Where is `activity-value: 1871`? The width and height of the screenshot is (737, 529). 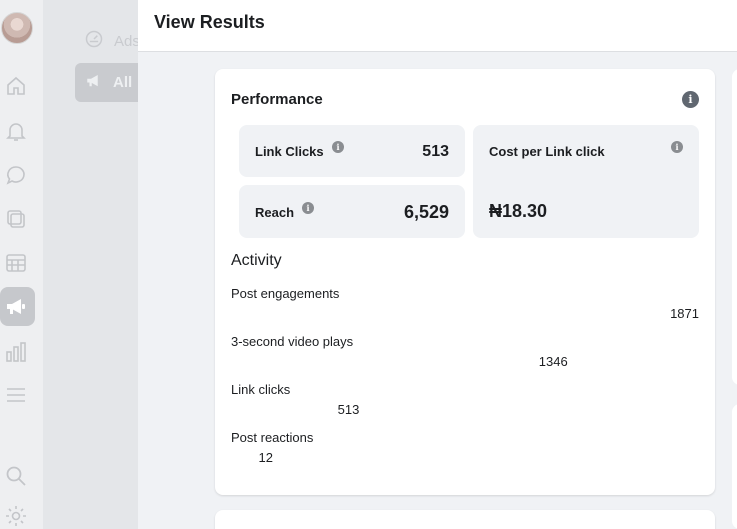 activity-value: 1871 is located at coordinates (684, 313).